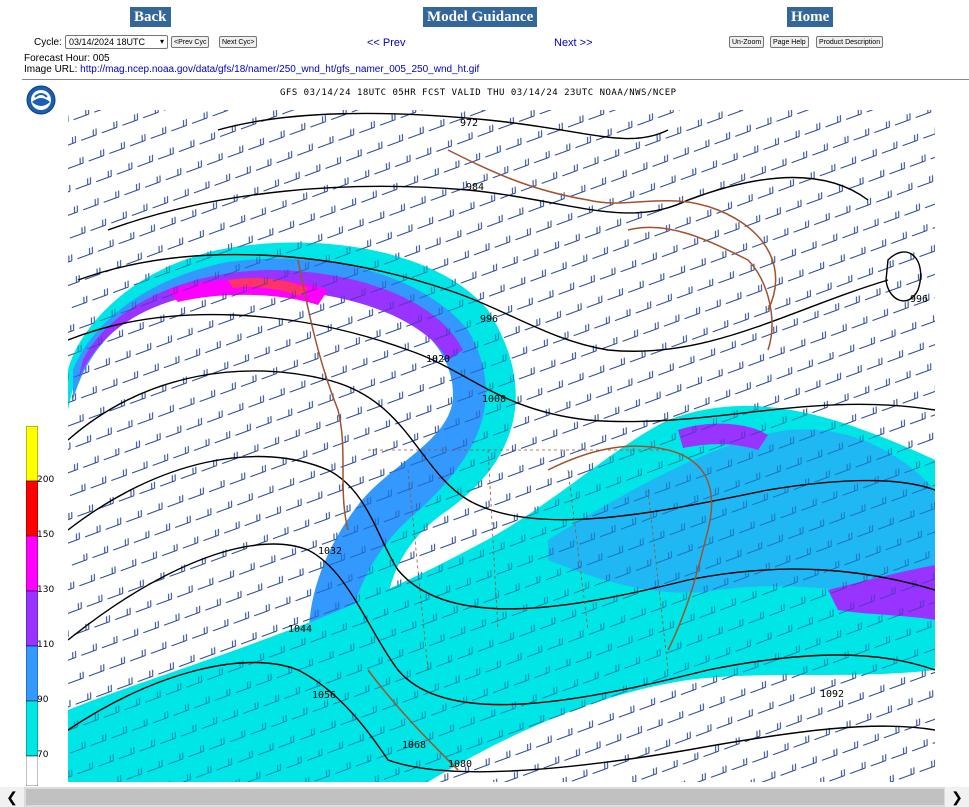  What do you see at coordinates (832, 694) in the screenshot?
I see `contour-label: 1092` at bounding box center [832, 694].